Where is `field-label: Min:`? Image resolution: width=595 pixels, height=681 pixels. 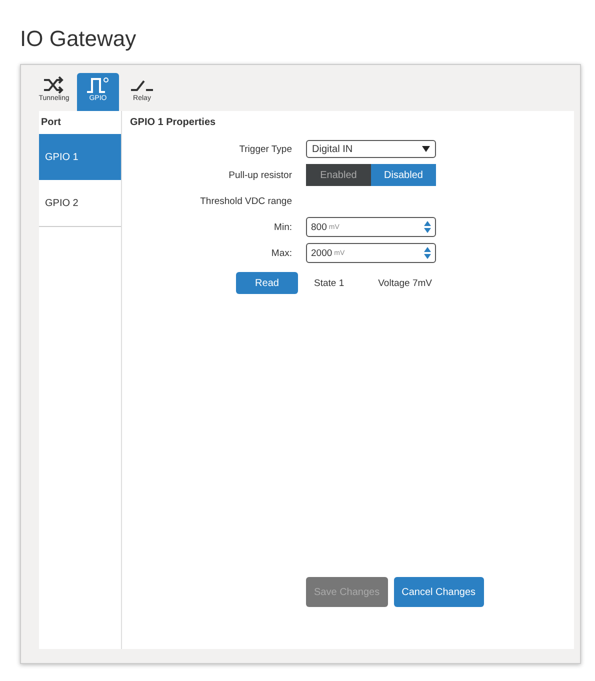
field-label: Min: is located at coordinates (283, 227).